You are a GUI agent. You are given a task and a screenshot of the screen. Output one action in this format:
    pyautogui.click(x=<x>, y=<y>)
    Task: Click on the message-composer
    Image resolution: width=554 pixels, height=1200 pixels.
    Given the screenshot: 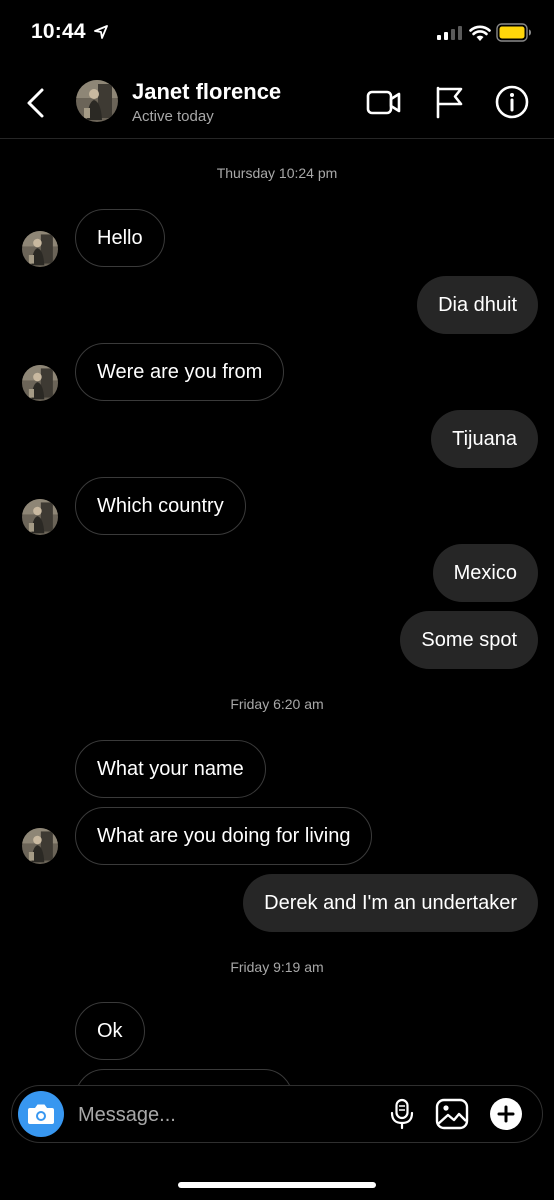 What is the action you would take?
    pyautogui.click(x=277, y=1114)
    